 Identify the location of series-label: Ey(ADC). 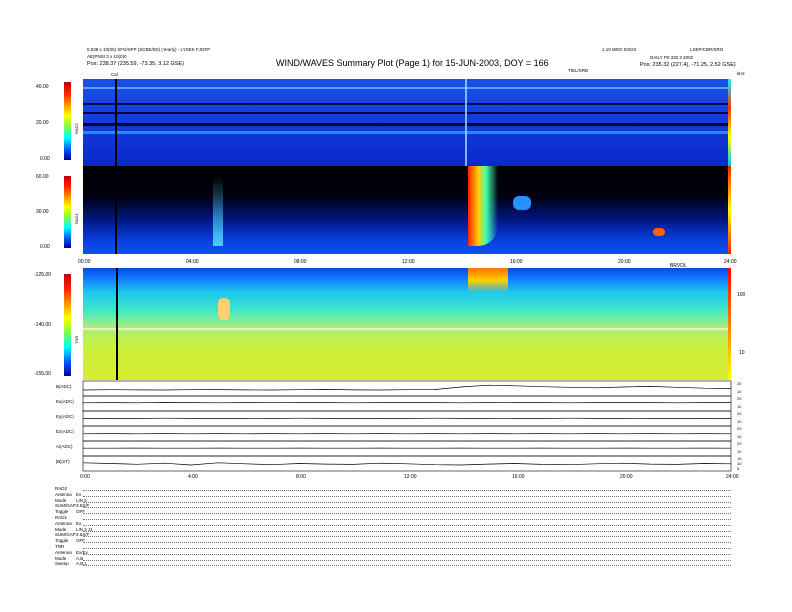
(65, 416).